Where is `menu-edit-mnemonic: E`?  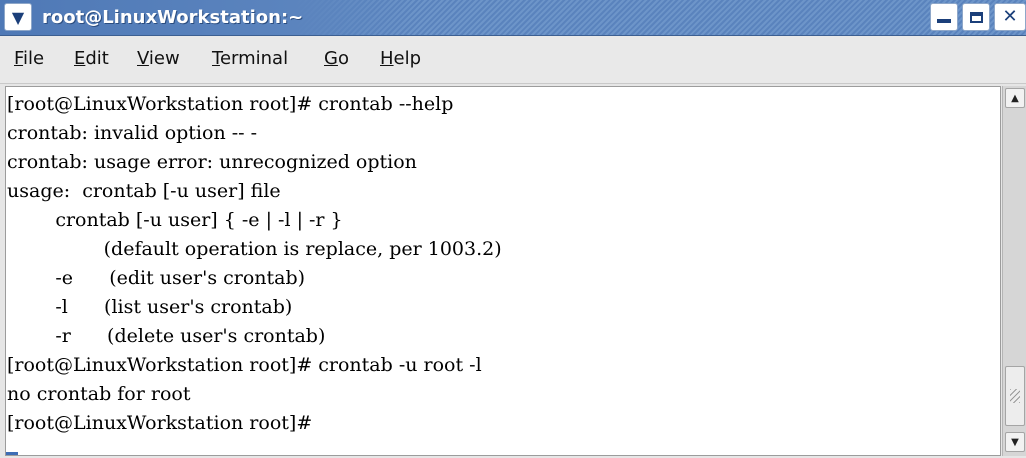 menu-edit-mnemonic: E is located at coordinates (80, 58).